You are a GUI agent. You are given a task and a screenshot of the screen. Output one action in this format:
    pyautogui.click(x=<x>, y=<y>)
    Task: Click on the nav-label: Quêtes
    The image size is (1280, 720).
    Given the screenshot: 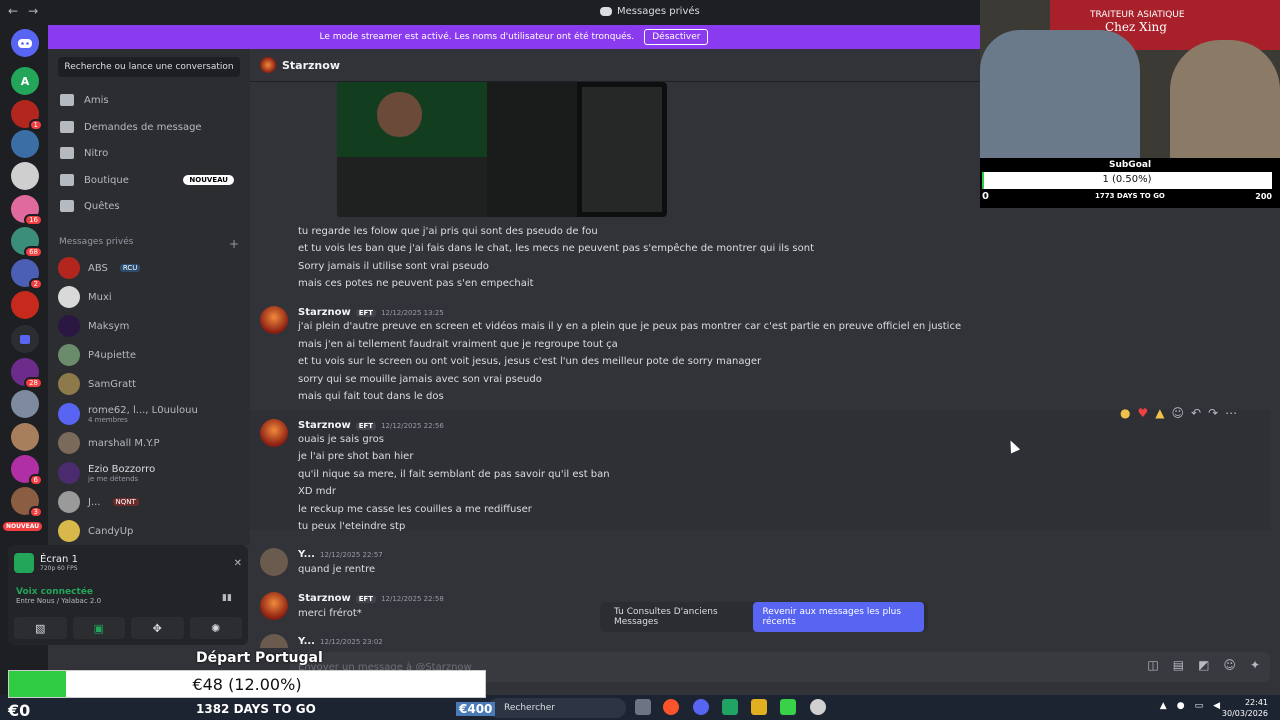 What is the action you would take?
    pyautogui.click(x=102, y=206)
    